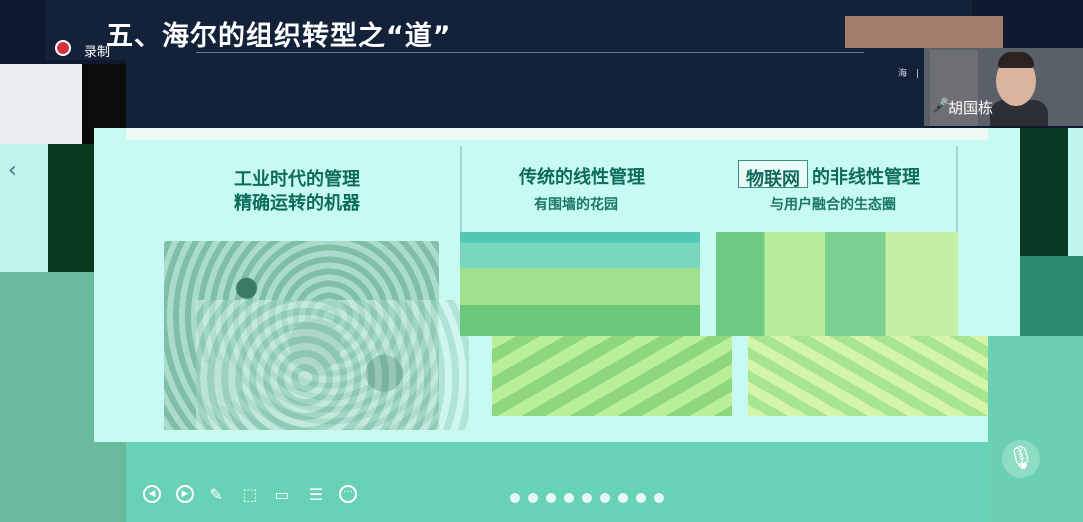 Image resolution: width=1083 pixels, height=522 pixels. What do you see at coordinates (316, 495) in the screenshot?
I see `caption-icon: ☰` at bounding box center [316, 495].